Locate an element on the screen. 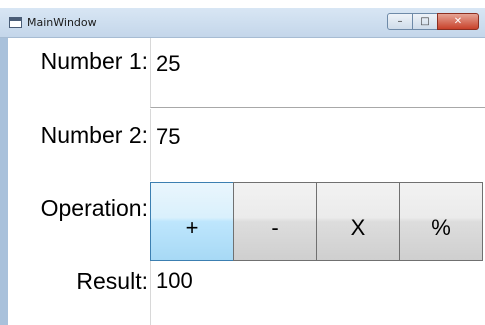  operation-label: Operation: is located at coordinates (94, 208).